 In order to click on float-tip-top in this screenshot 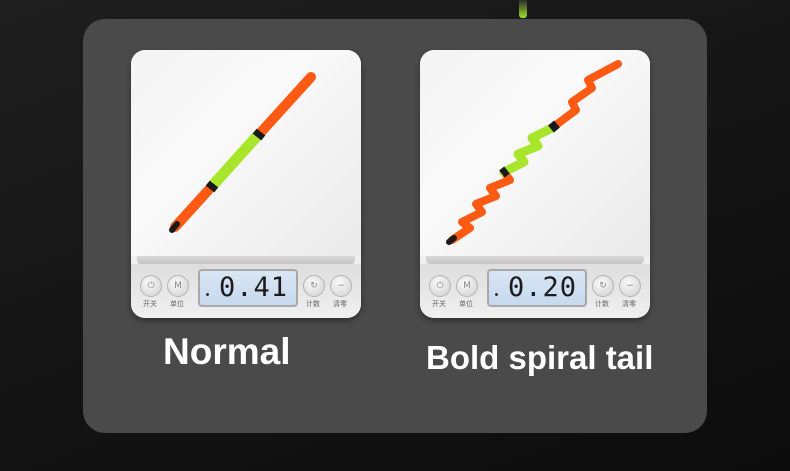, I will do `click(523, 9)`.